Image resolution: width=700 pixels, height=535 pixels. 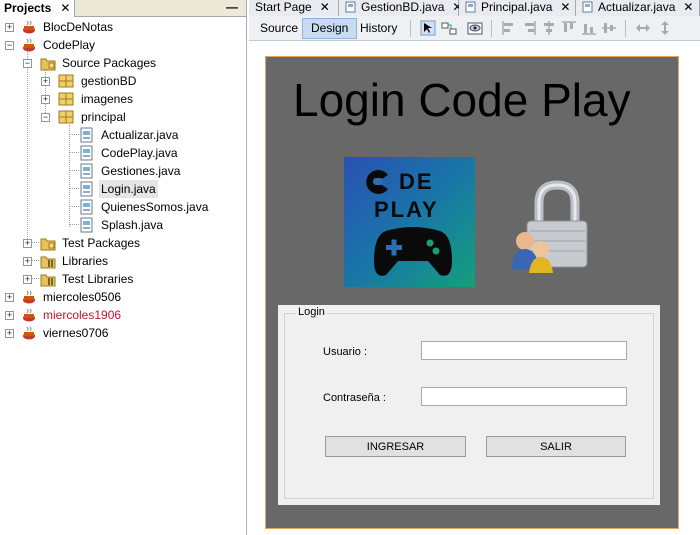 I want to click on projects-tabbar: Projects ✕ —, so click(x=123, y=8).